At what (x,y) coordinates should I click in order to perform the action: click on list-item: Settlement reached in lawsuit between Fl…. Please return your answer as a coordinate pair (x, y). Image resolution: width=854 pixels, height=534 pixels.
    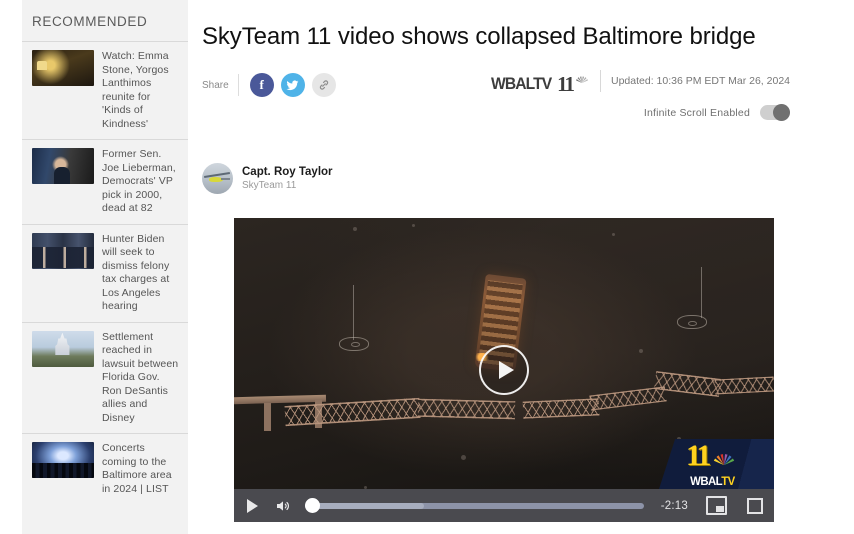
    Looking at the image, I should click on (105, 377).